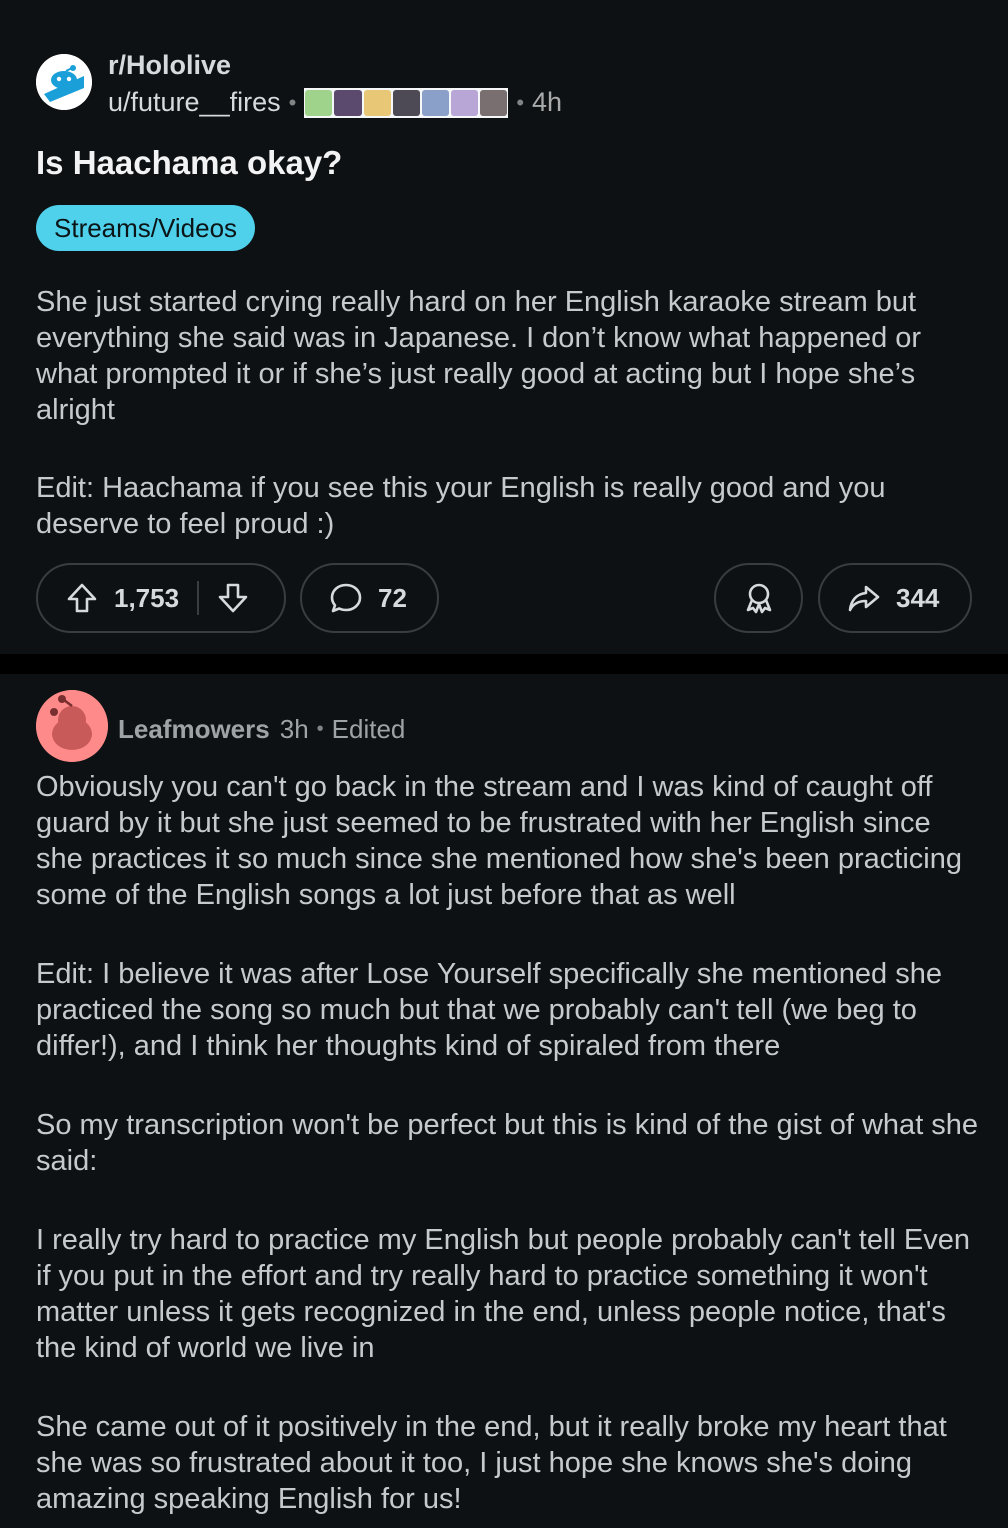  I want to click on post-title: Is Haachama okay?, so click(189, 163).